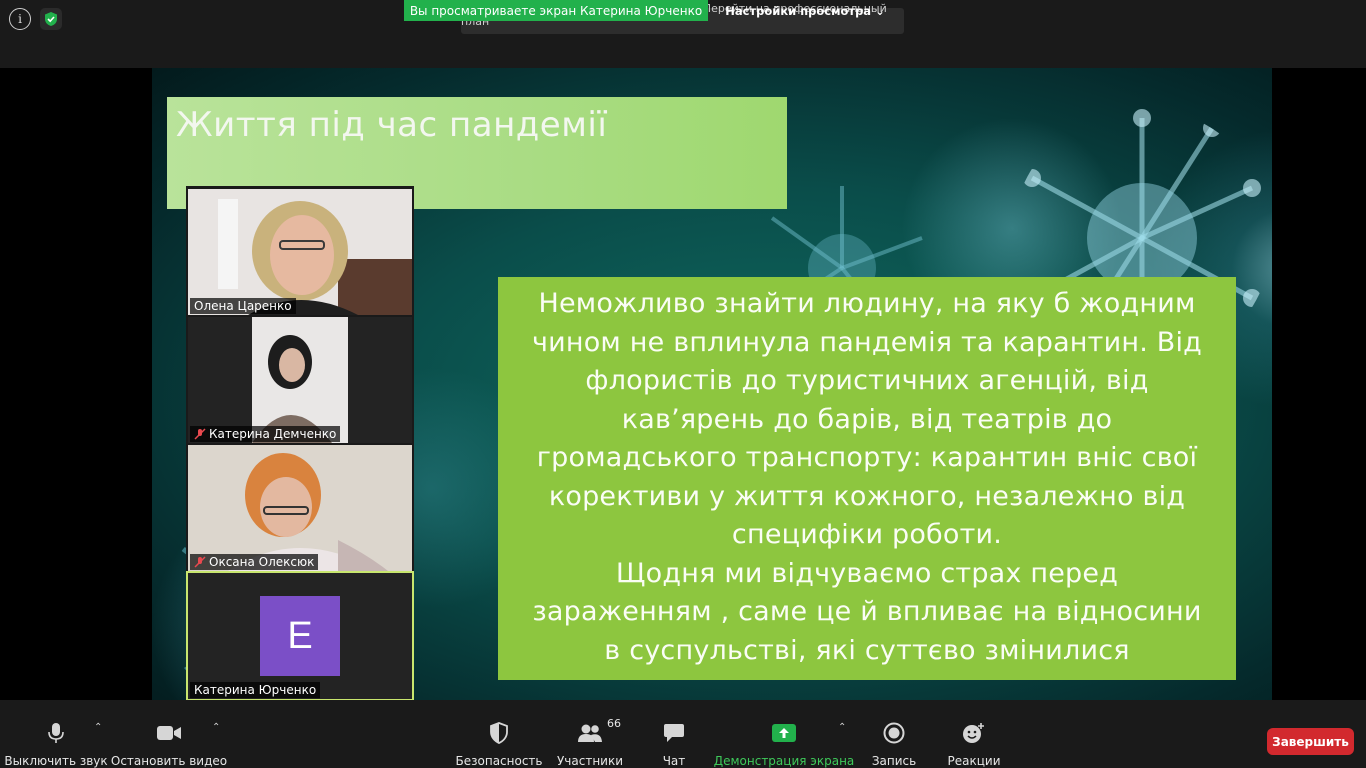 The width and height of the screenshot is (1366, 768). I want to click on participant-video-tile: Олена Царенко, so click(300, 252).